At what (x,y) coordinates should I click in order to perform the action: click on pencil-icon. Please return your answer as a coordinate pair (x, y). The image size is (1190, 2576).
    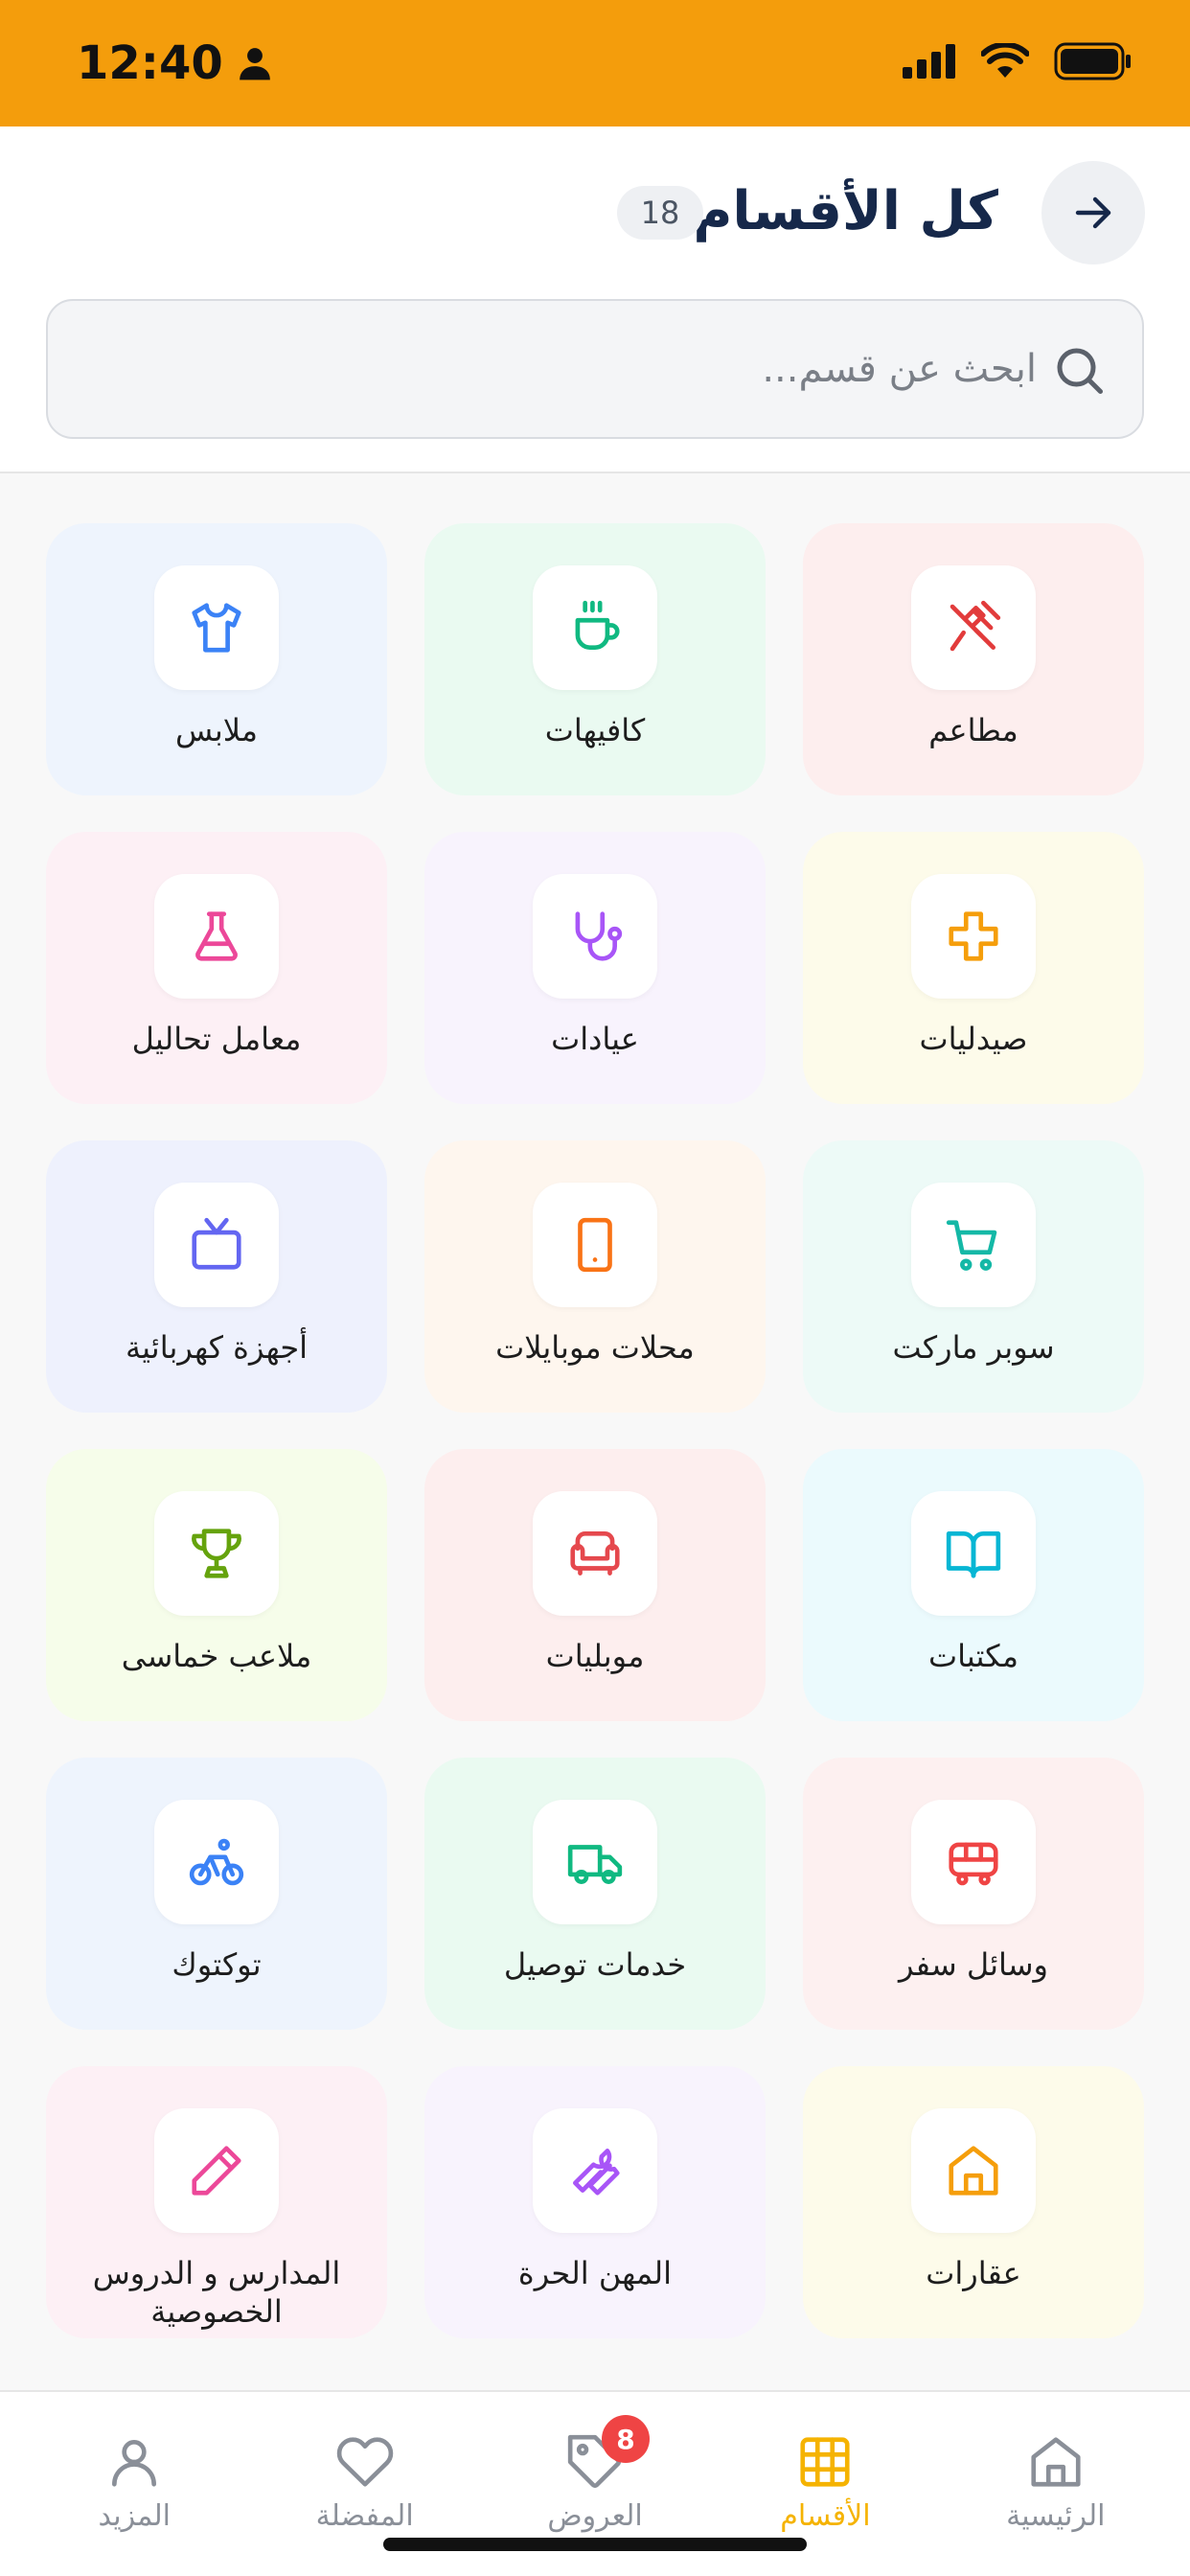
    Looking at the image, I should click on (217, 2171).